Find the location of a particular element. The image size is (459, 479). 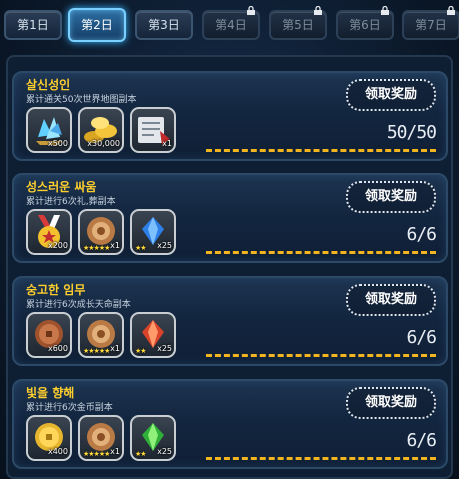

reward-item: x400 is located at coordinates (49, 438).